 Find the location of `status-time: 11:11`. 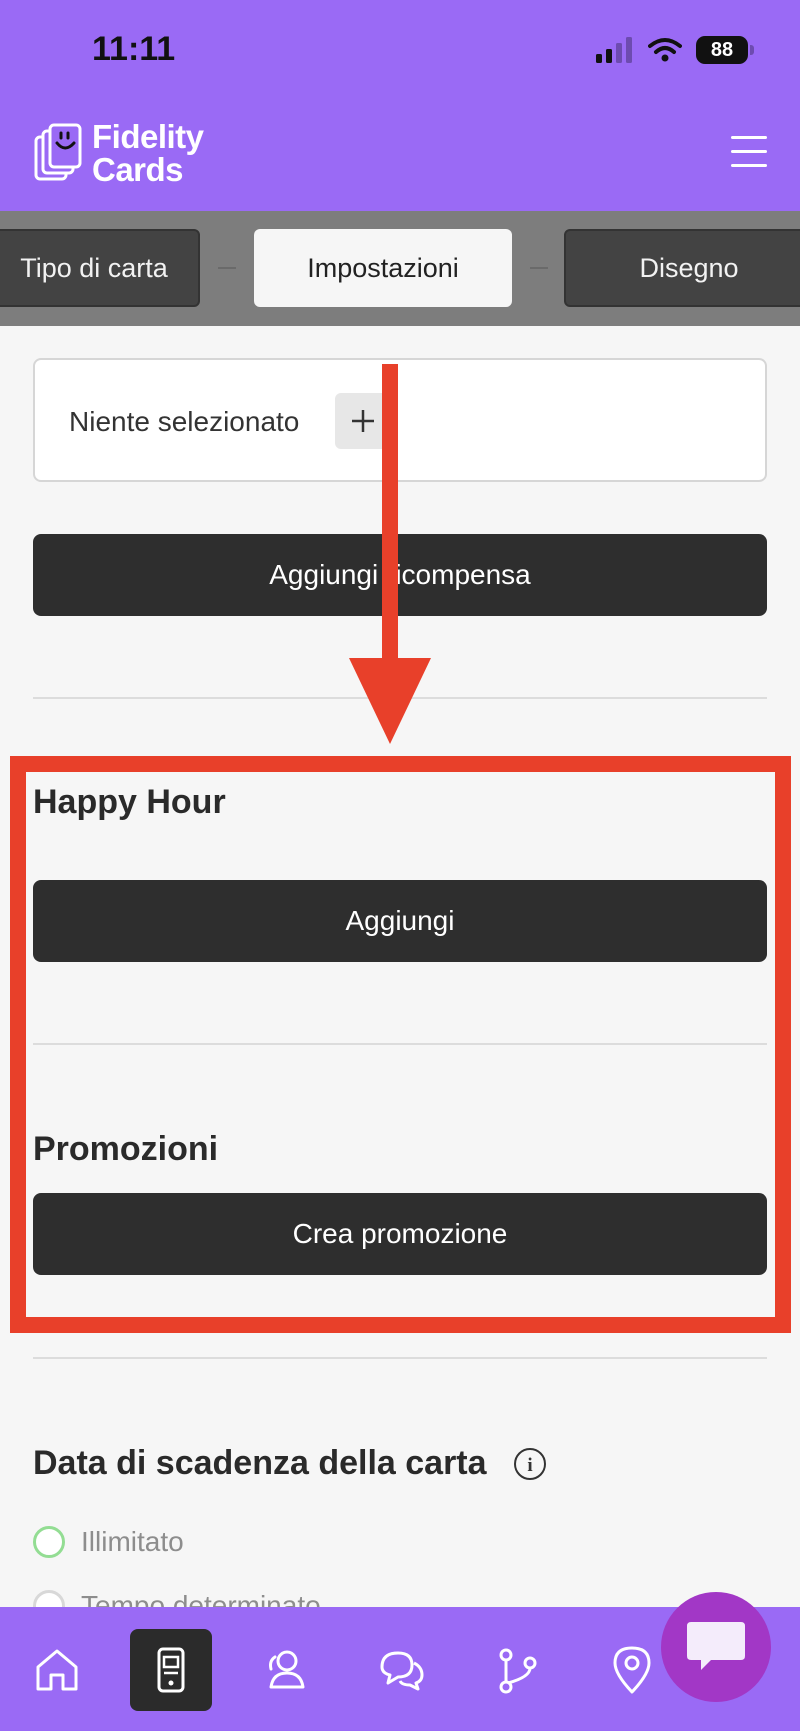

status-time: 11:11 is located at coordinates (134, 49).